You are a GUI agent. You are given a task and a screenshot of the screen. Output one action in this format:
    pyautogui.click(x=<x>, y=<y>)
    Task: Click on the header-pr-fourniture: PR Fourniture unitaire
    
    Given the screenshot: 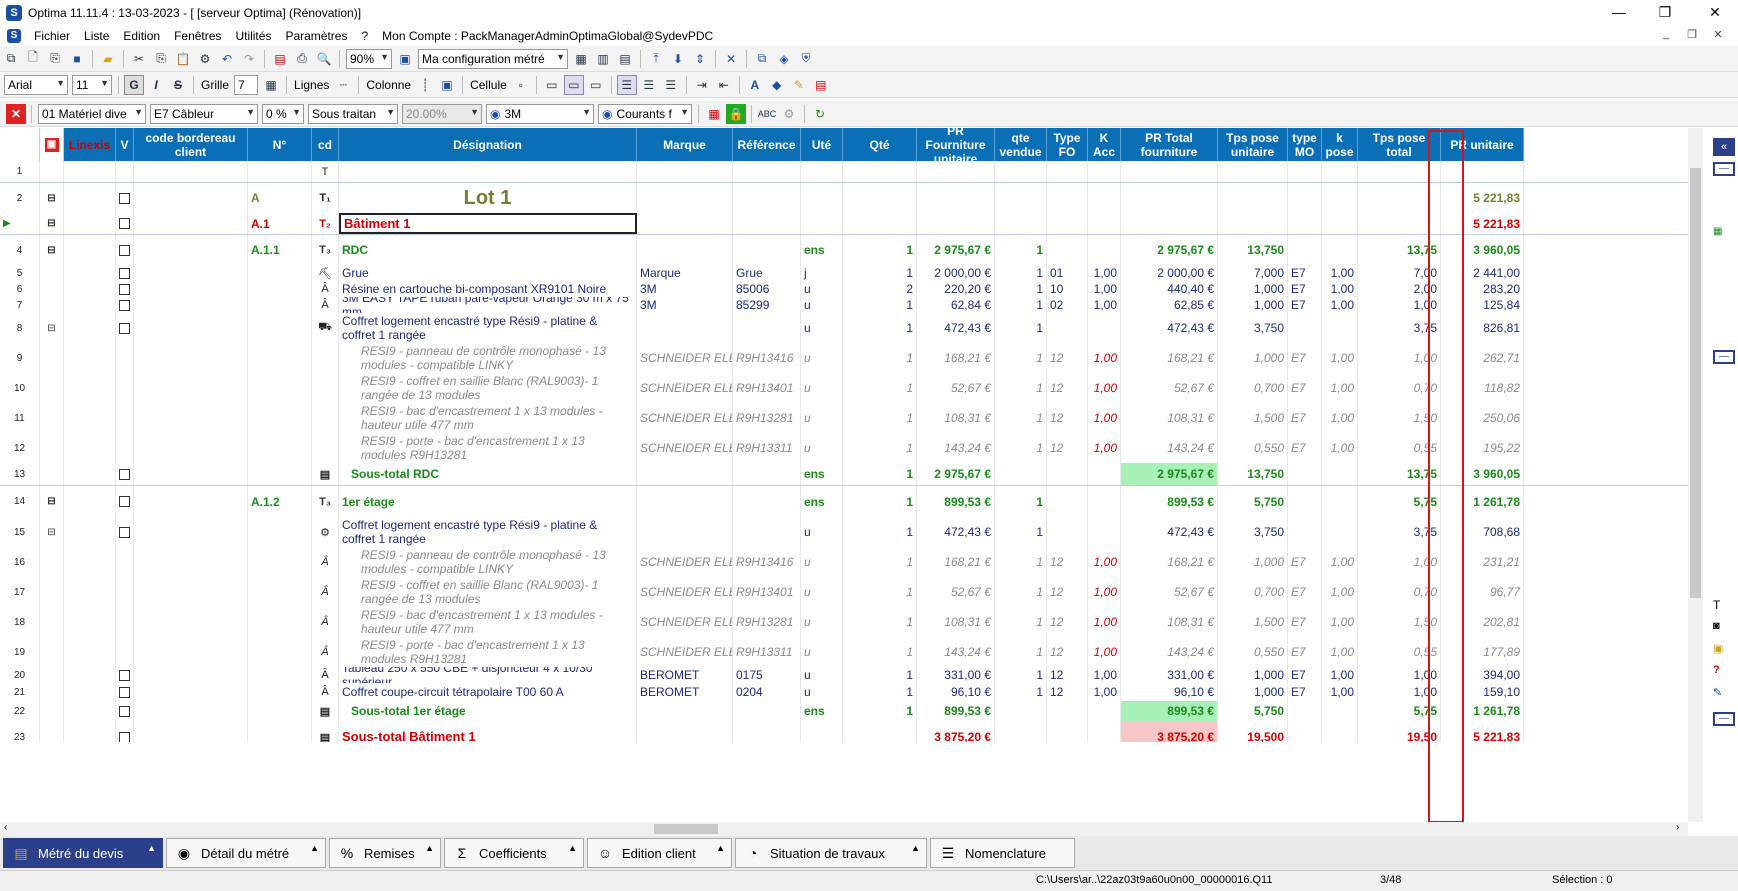 What is the action you would take?
    pyautogui.click(x=956, y=147)
    